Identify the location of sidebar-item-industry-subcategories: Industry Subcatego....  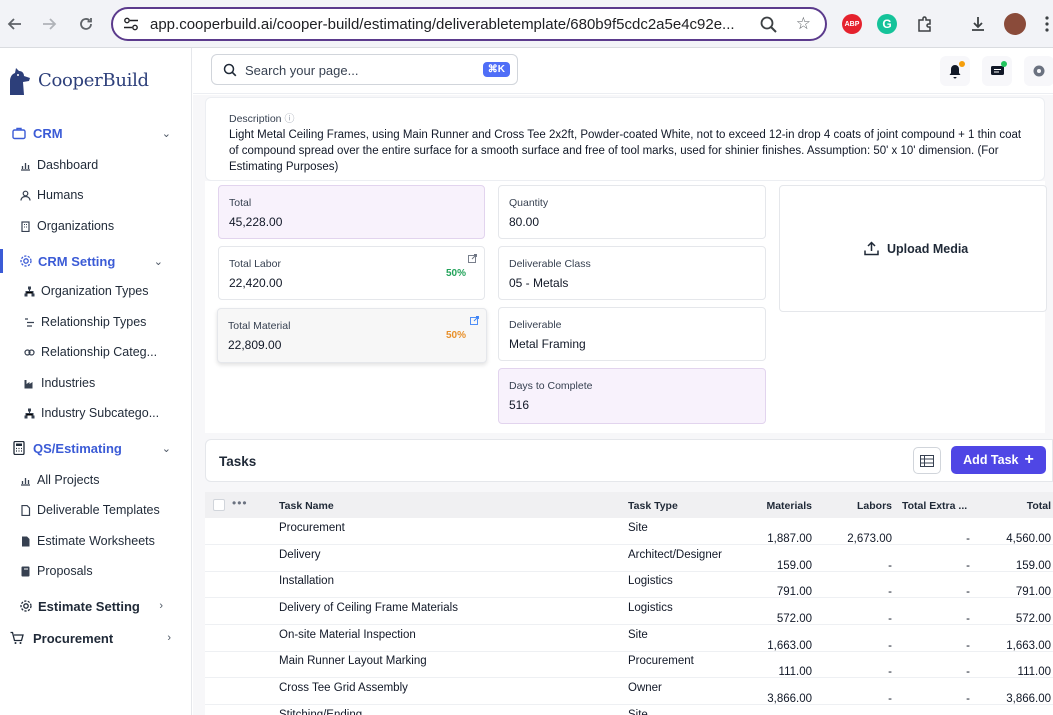
(95, 413).